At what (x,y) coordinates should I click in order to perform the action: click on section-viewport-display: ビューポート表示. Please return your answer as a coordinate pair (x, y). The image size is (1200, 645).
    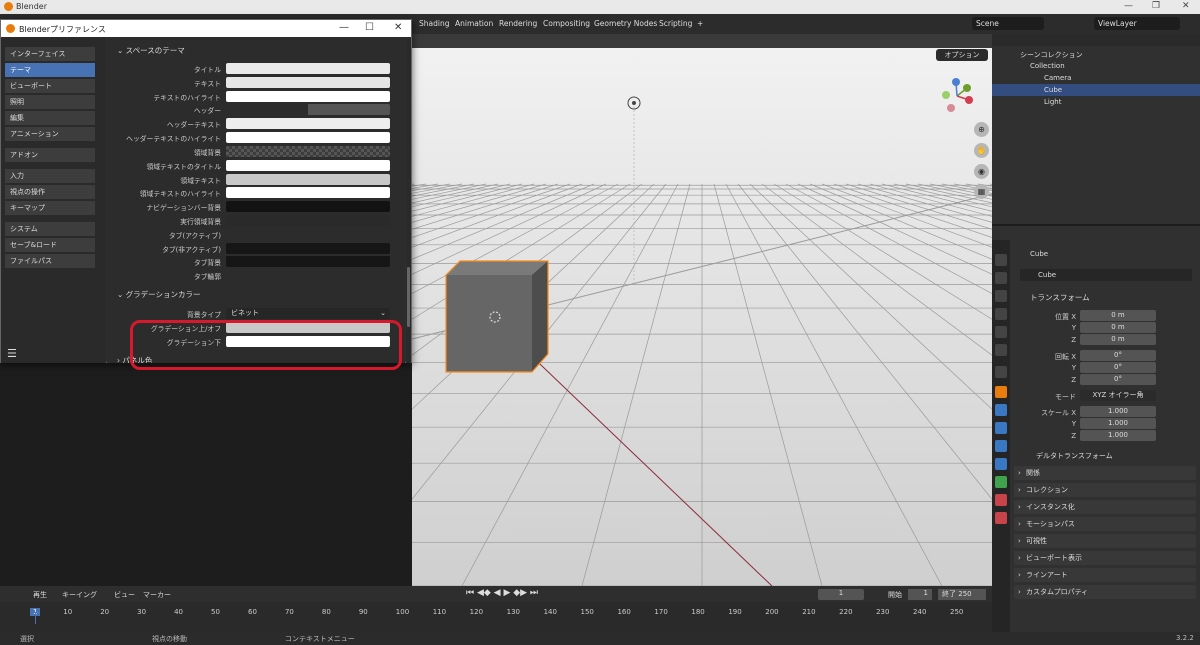
    Looking at the image, I should click on (1105, 558).